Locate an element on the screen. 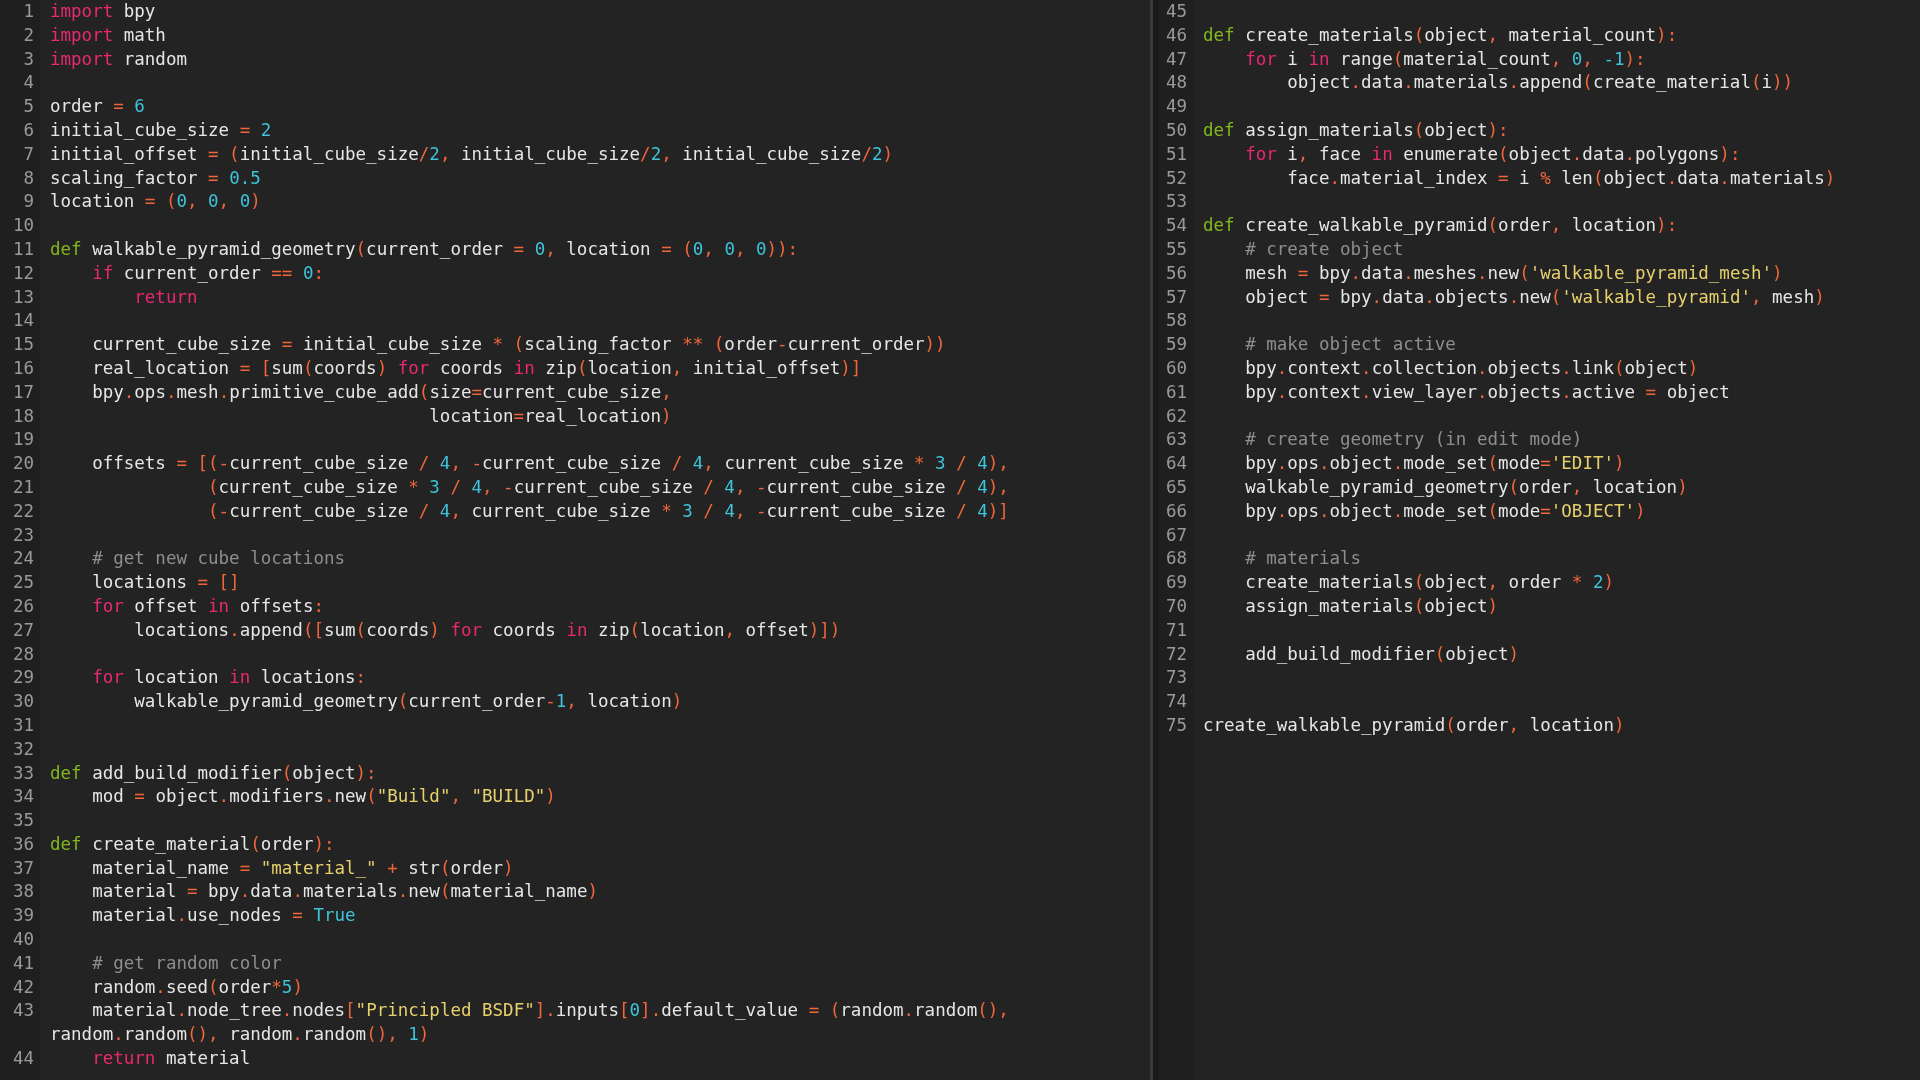  line-number: 15 is located at coordinates (23, 344).